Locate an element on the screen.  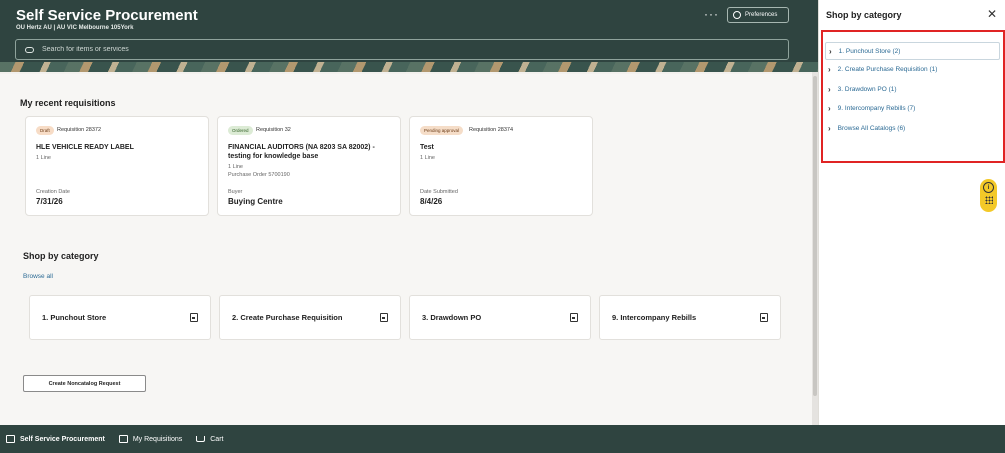
status-badge: Pending approval is located at coordinates (442, 130).